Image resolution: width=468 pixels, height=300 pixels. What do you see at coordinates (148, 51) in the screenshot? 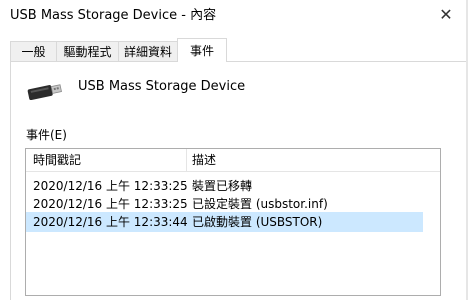
I see `tab-details: 詳細資料` at bounding box center [148, 51].